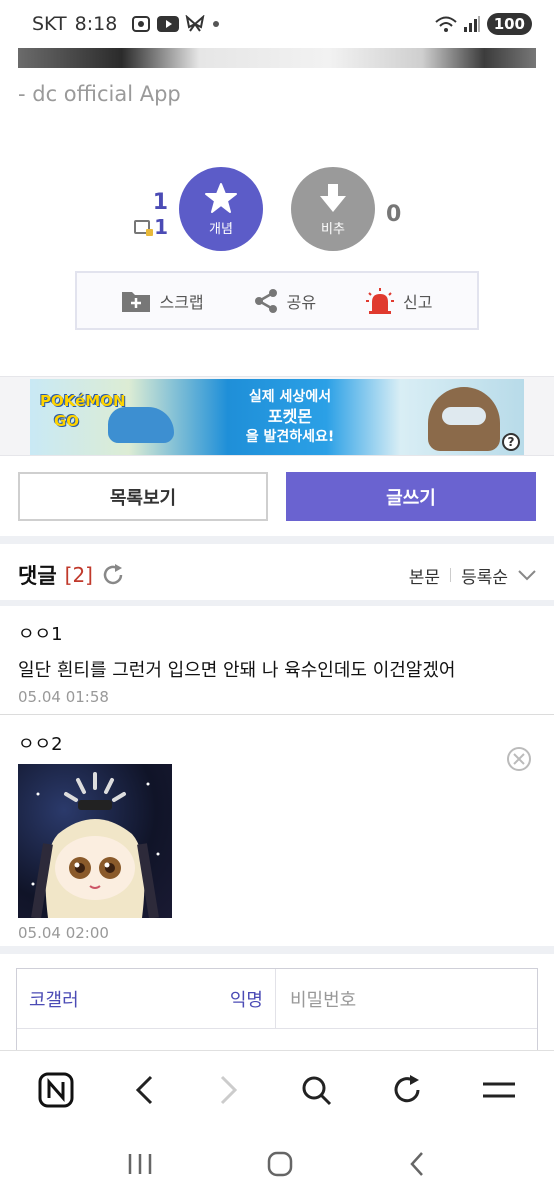  I want to click on naver-n-icon, so click(56, 1090).